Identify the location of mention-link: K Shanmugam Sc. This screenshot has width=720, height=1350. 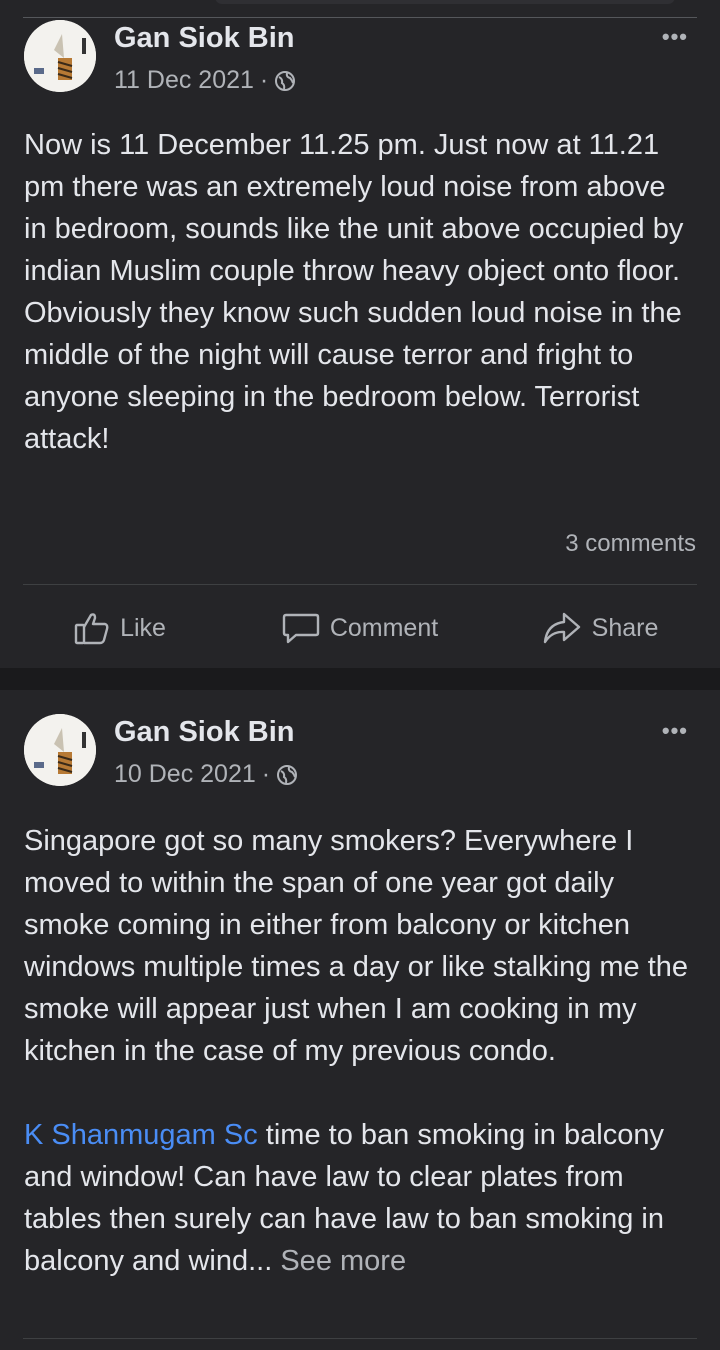
(141, 1135).